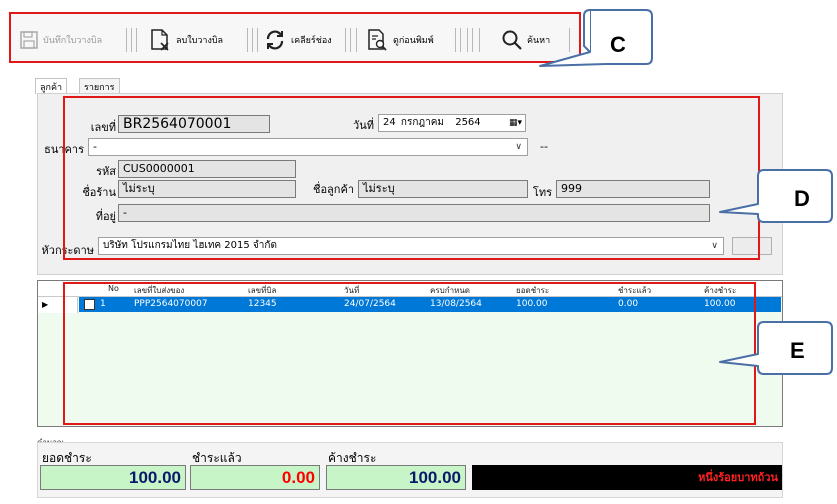  Describe the element at coordinates (468, 122) in the screenshot. I see `date-year: 2564` at that location.